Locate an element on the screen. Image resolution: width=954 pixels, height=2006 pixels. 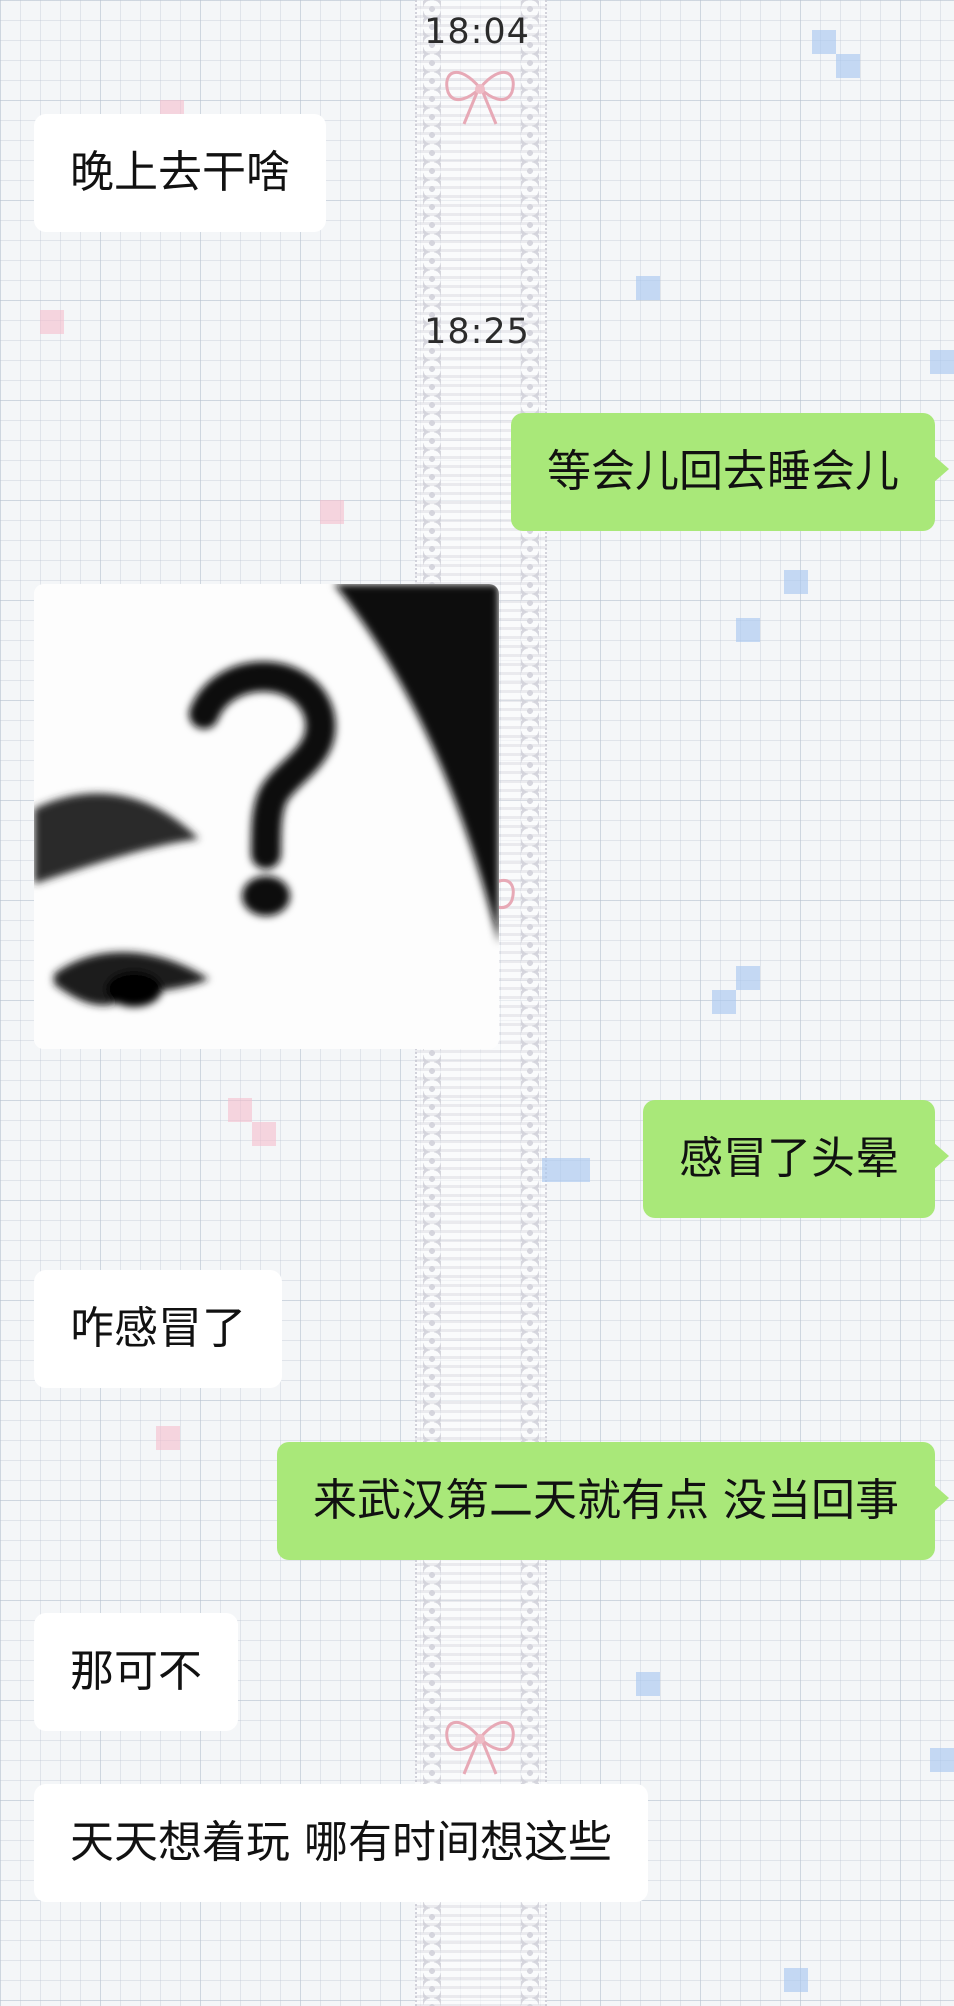
received-message-bubble: 那可不 is located at coordinates (136, 1672).